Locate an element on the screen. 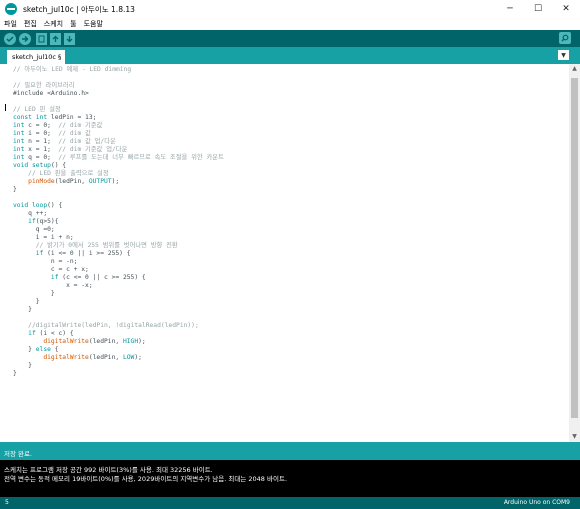 The height and width of the screenshot is (509, 580). code-line: int n = 1; // dim 값 업/다운 is located at coordinates (118, 142).